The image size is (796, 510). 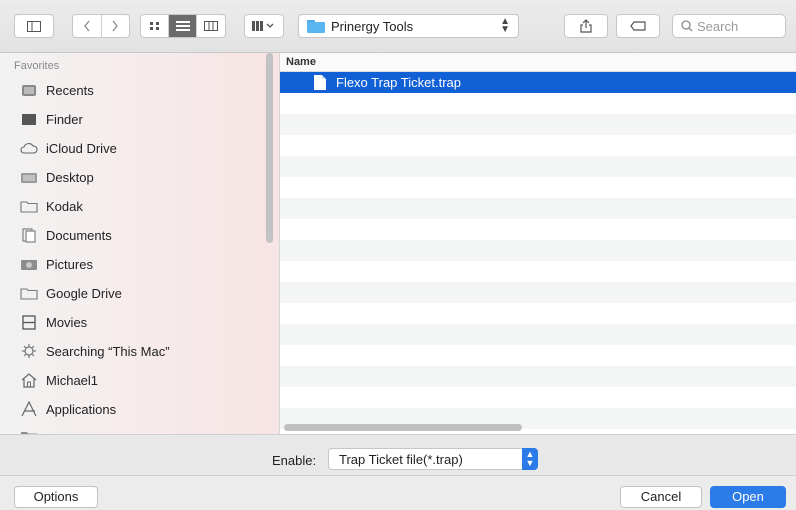 I want to click on sidebar-item-google-drive: Google Drive, so click(x=71, y=293).